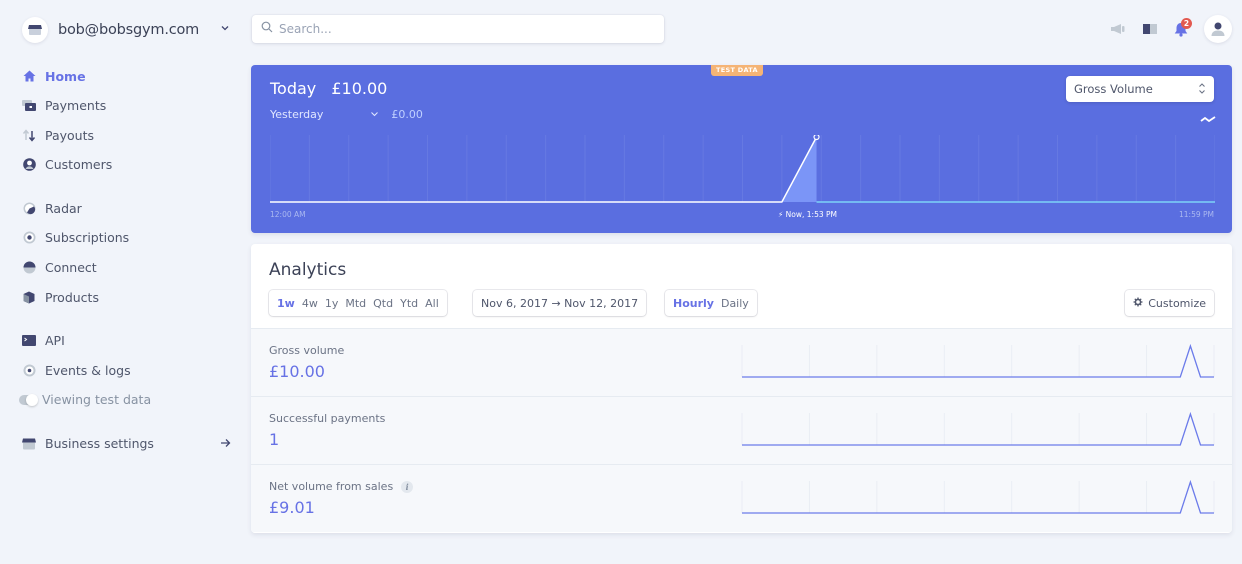  What do you see at coordinates (129, 106) in the screenshot?
I see `sidebar-item-payments: Payments` at bounding box center [129, 106].